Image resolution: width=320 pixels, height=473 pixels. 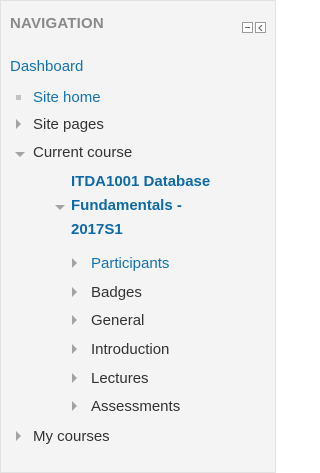 What do you see at coordinates (97, 230) in the screenshot?
I see `course-name-line3: 2017S1` at bounding box center [97, 230].